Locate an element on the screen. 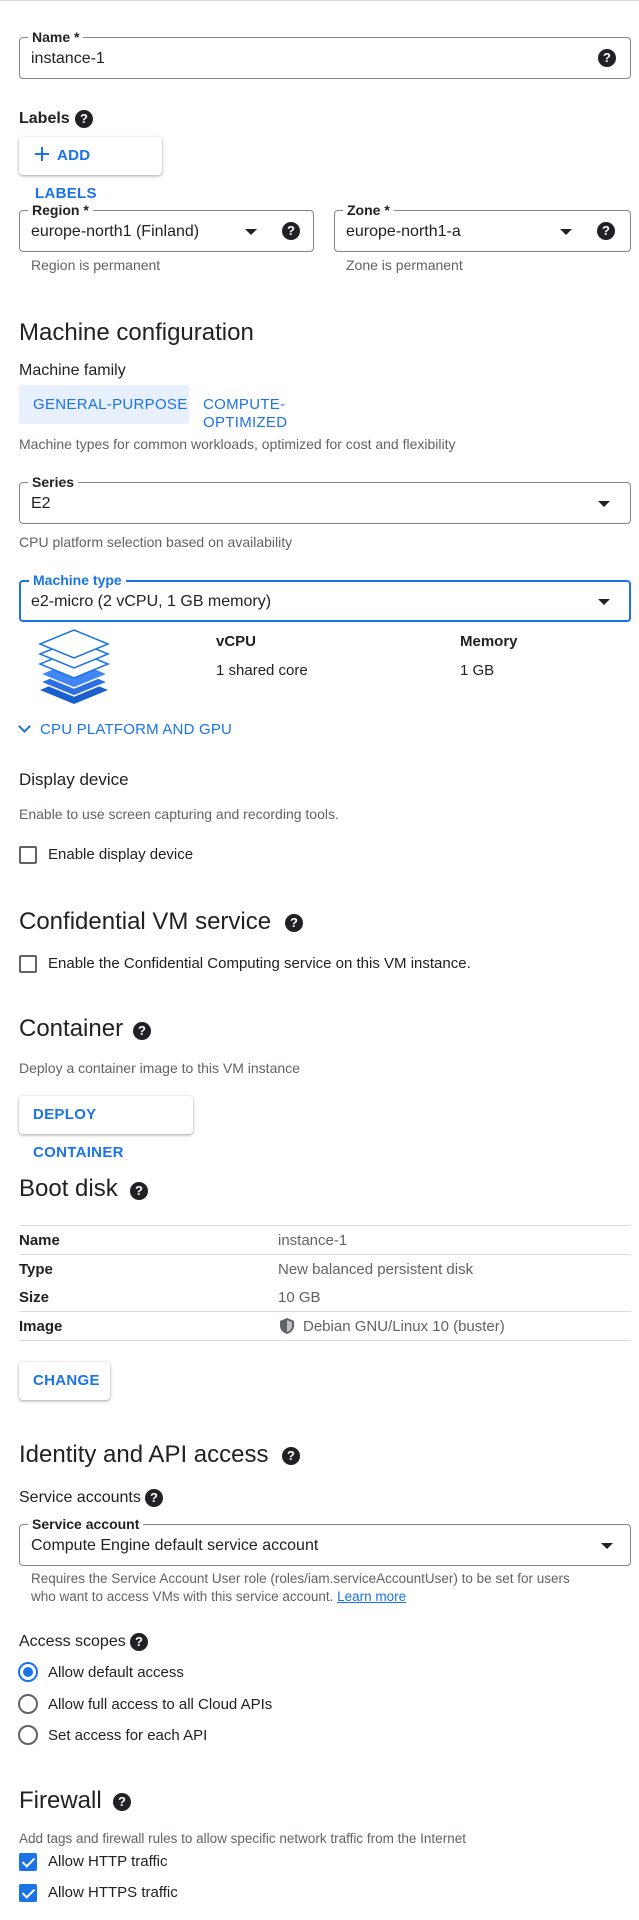 Image resolution: width=639 pixels, height=1920 pixels. region-select: Region * europe-north1 (Finland) ? is located at coordinates (166, 227).